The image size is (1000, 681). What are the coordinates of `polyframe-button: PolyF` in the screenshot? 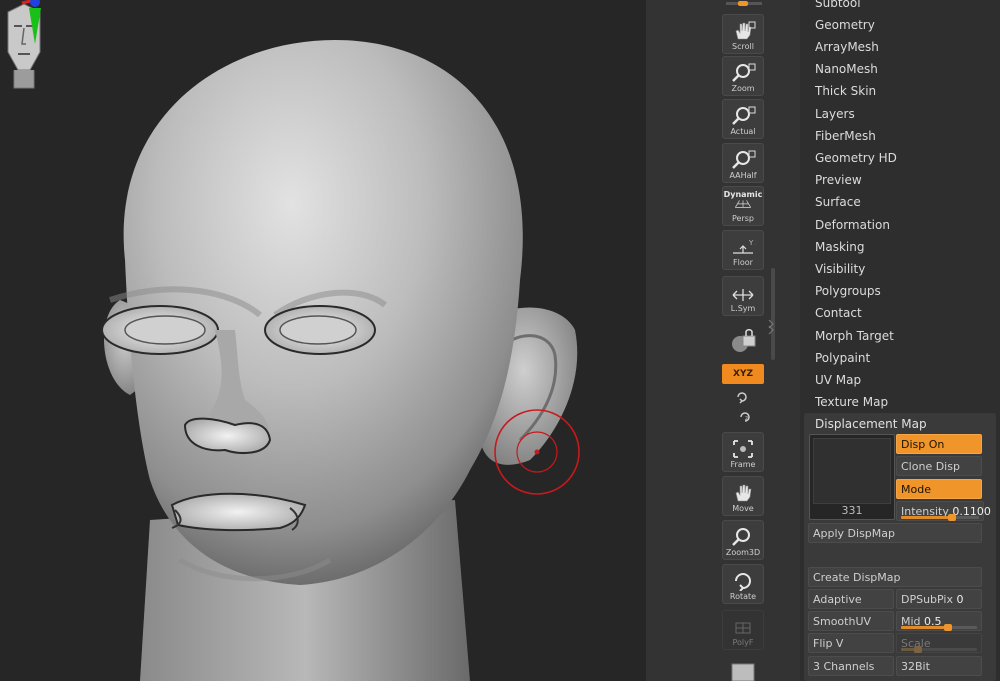 It's located at (743, 630).